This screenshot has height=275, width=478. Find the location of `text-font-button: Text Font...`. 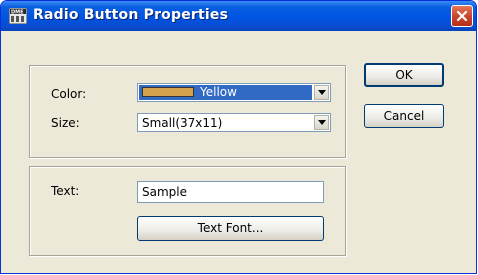

text-font-button: Text Font... is located at coordinates (230, 228).